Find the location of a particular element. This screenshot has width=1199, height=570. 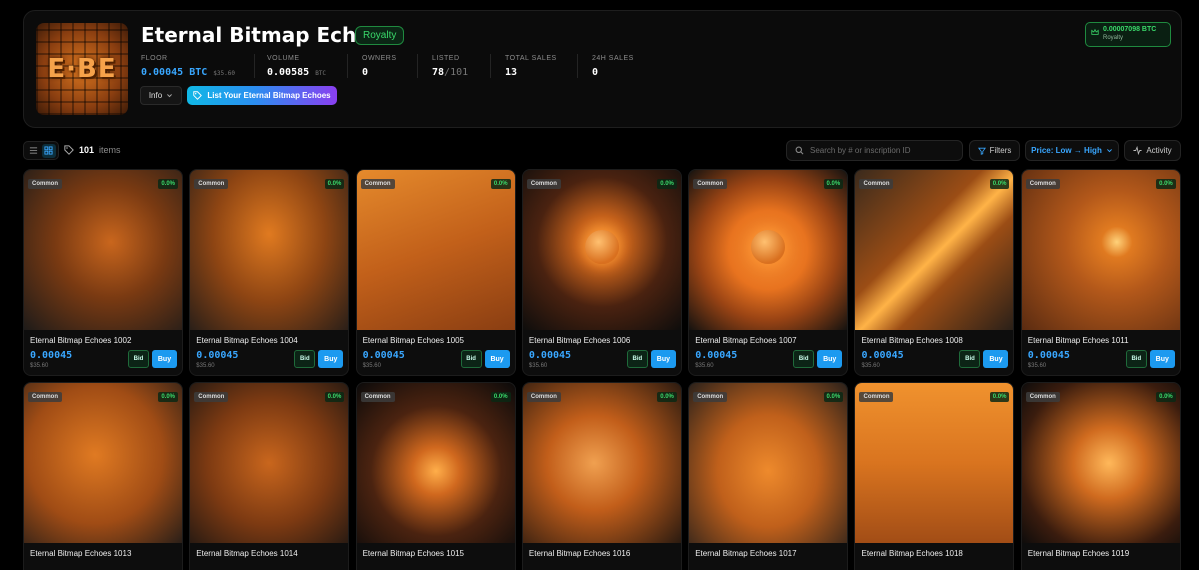

item-card: Common 0.0% Eternal Bitmap Echoes 1016 is located at coordinates (601, 476).